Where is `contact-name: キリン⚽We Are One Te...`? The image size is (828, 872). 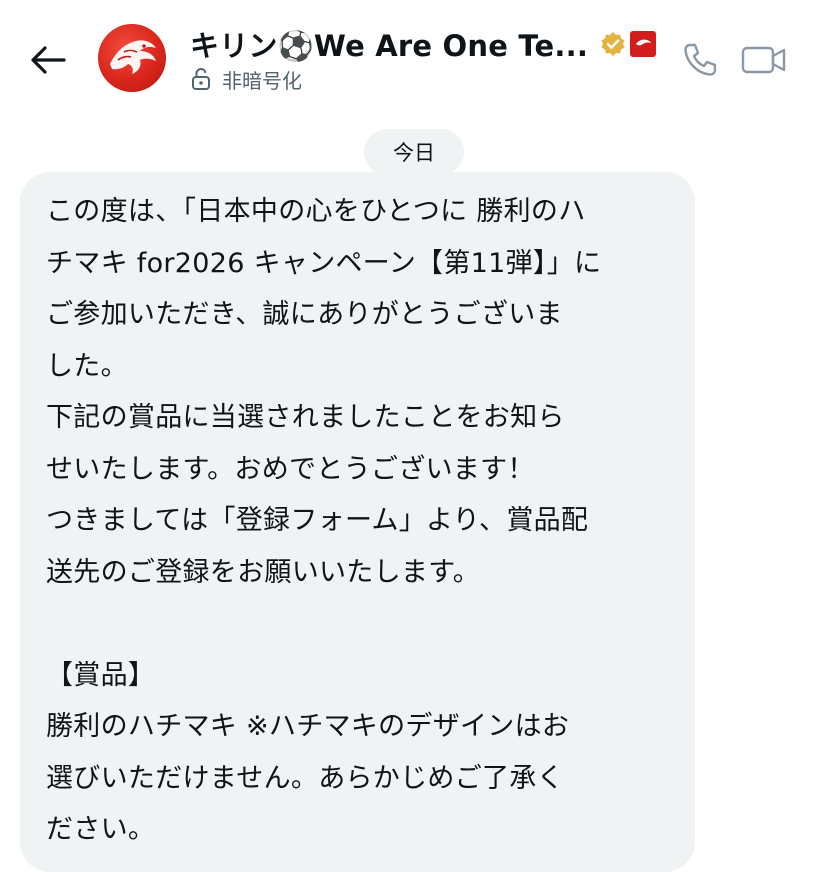 contact-name: キリン⚽We Are One Te... is located at coordinates (389, 46).